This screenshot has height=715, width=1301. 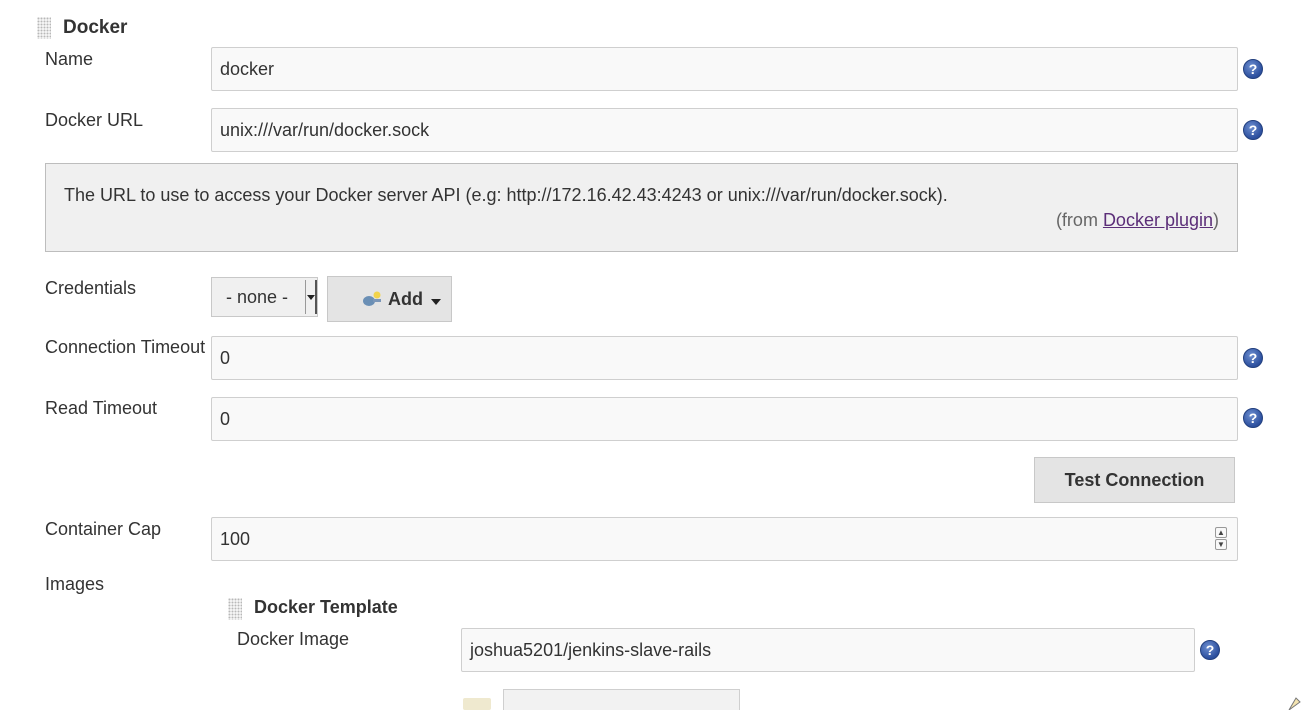 I want to click on container-cap-input: 100, so click(x=724, y=539).